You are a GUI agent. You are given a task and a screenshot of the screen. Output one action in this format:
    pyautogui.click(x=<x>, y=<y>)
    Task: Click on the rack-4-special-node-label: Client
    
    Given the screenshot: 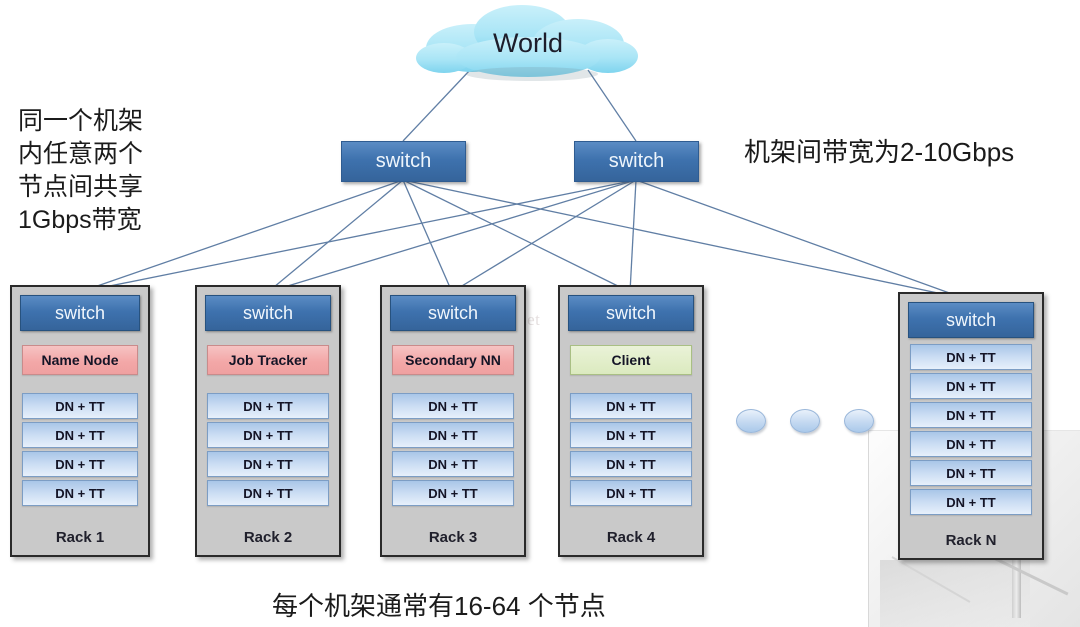 What is the action you would take?
    pyautogui.click(x=631, y=360)
    